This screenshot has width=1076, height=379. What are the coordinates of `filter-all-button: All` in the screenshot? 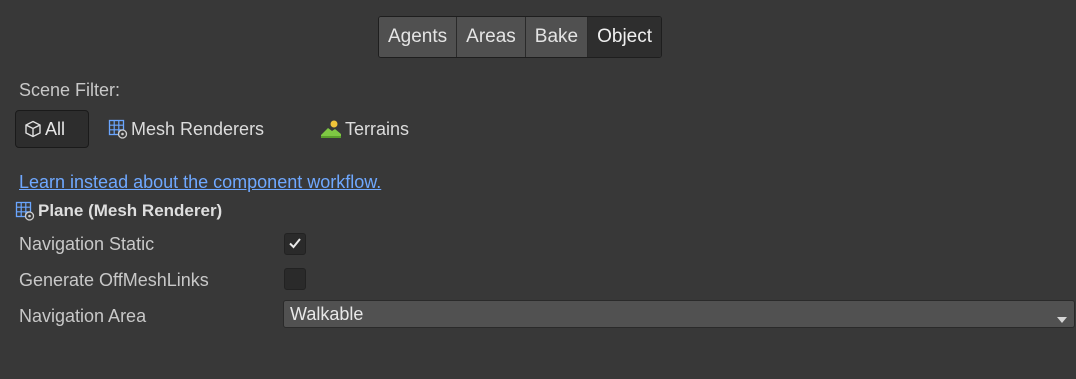 It's located at (52, 129).